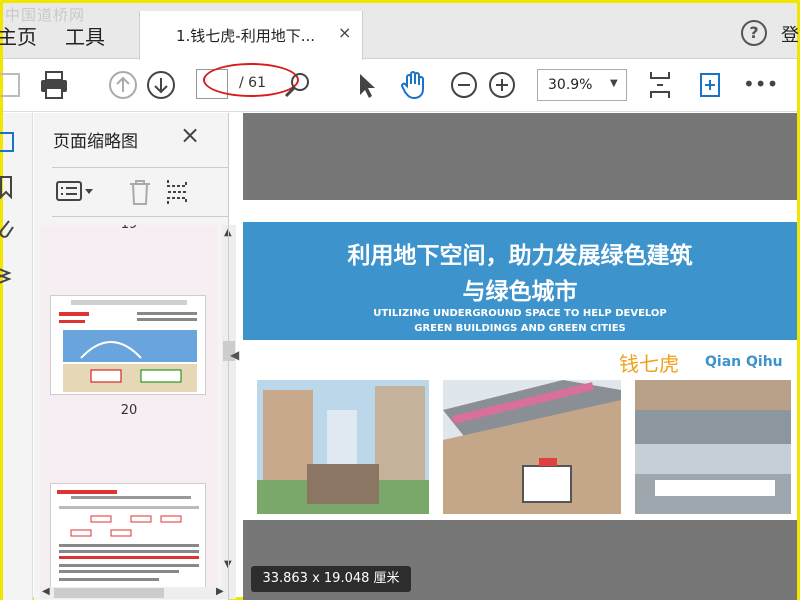  What do you see at coordinates (520, 292) in the screenshot?
I see `slide-title-line-2: 与绿色城市` at bounding box center [520, 292].